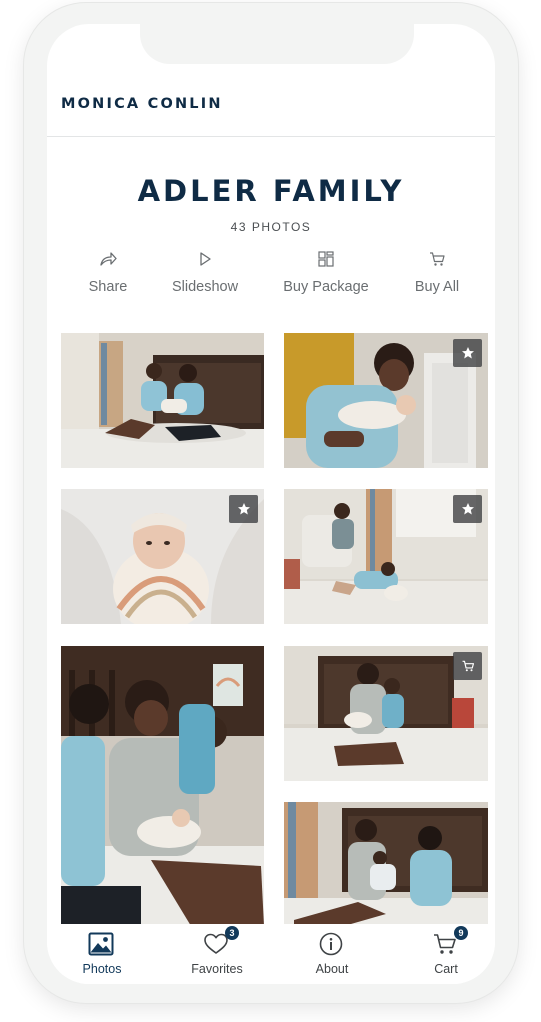 The image size is (541, 1022). Describe the element at coordinates (205, 272) in the screenshot. I see `slideshow-button: Slideshow` at that location.